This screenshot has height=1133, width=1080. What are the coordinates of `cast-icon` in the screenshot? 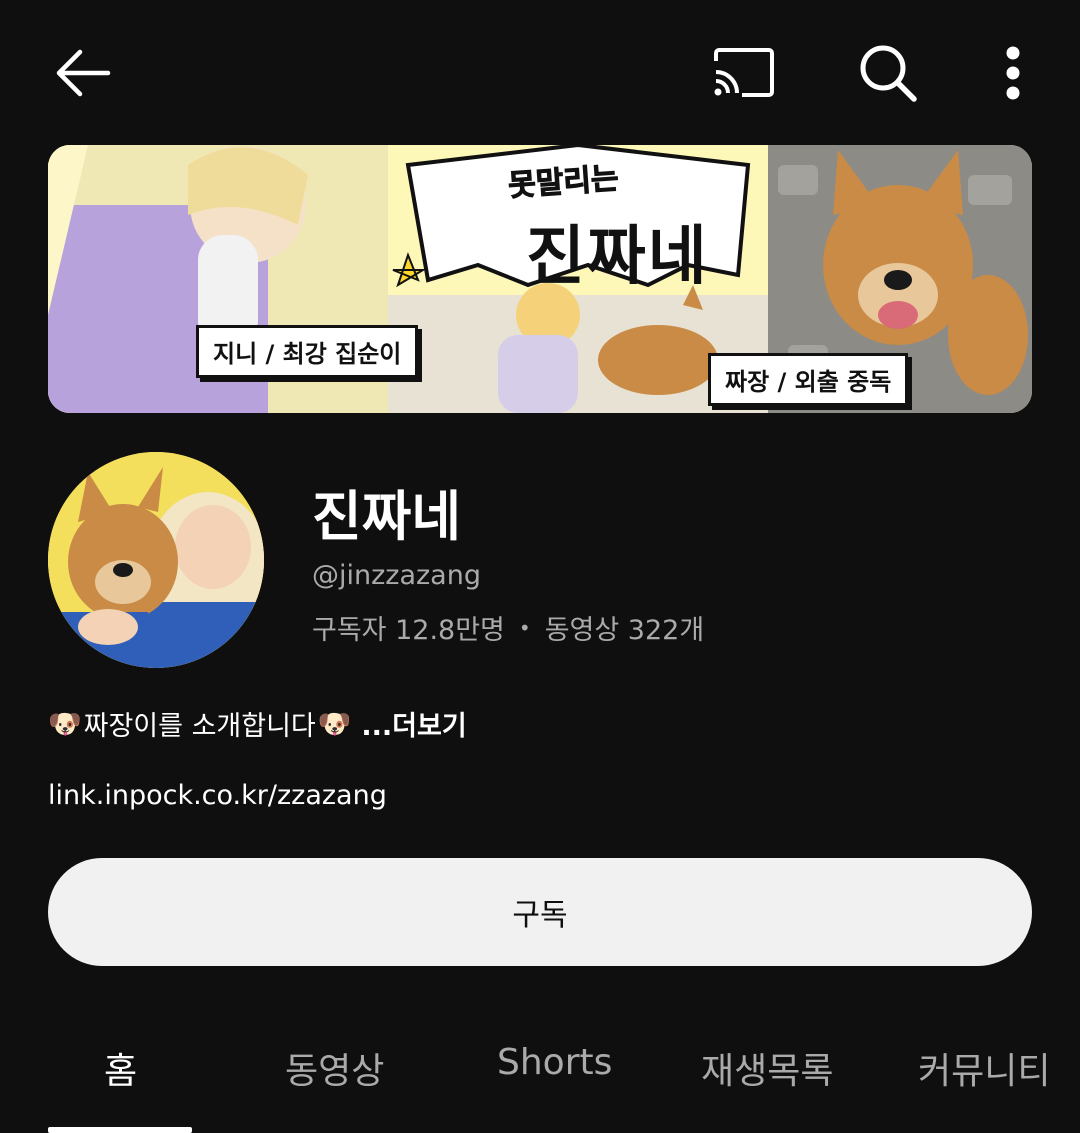 It's located at (744, 72).